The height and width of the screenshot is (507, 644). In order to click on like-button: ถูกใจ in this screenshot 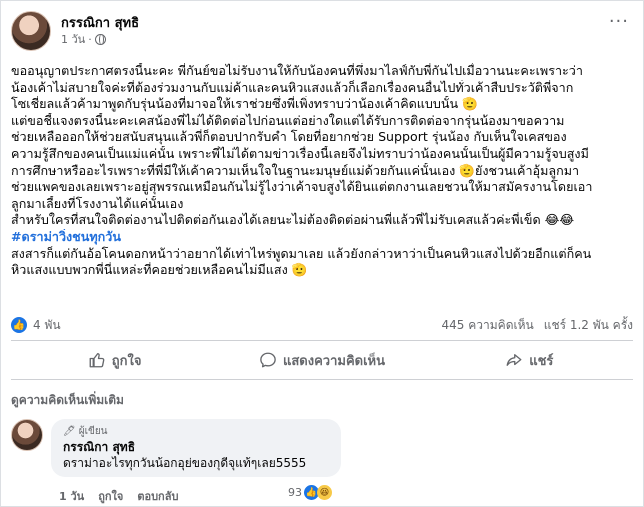, I will do `click(114, 360)`.